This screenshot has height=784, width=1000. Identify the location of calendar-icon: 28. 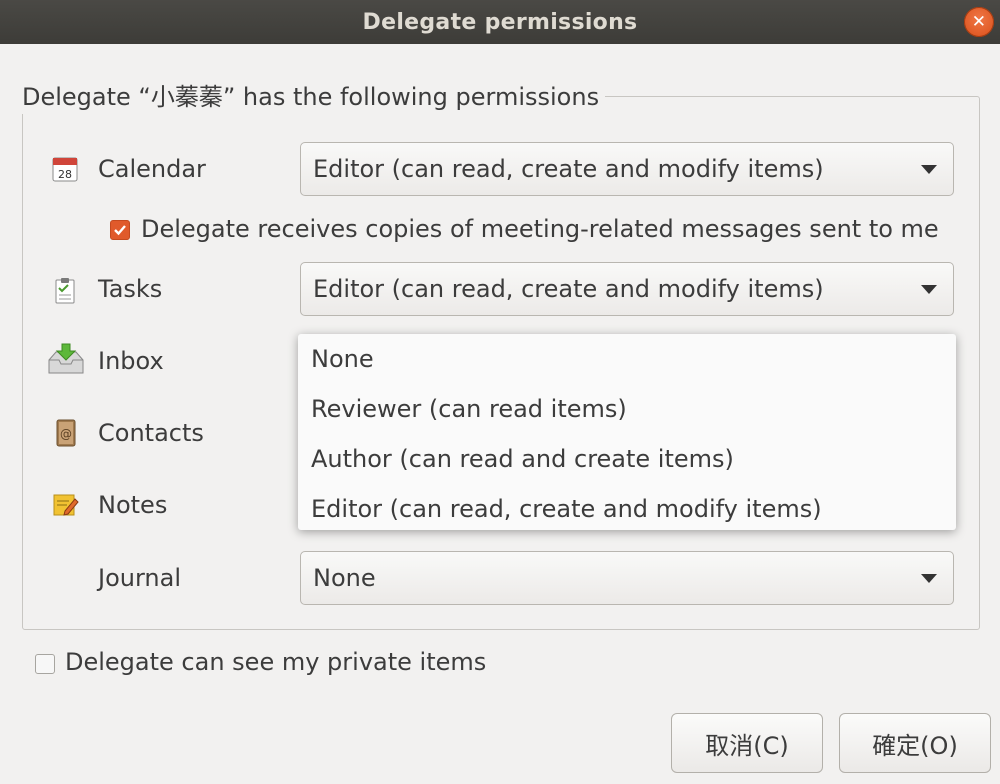
(65, 169).